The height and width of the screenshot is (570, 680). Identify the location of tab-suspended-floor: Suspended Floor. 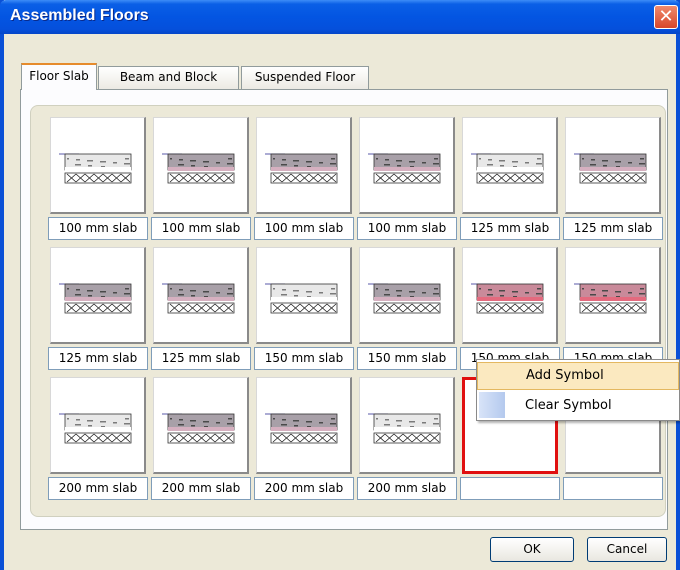
(305, 77).